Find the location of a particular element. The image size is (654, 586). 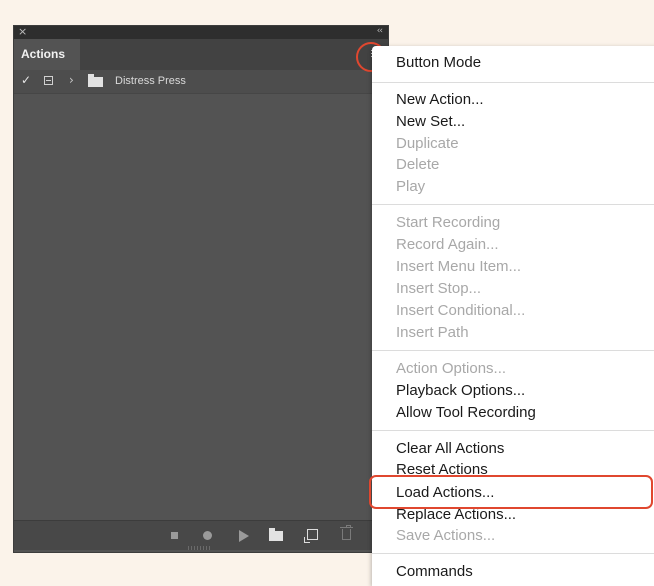

load-actions-highlight-box is located at coordinates (511, 492).